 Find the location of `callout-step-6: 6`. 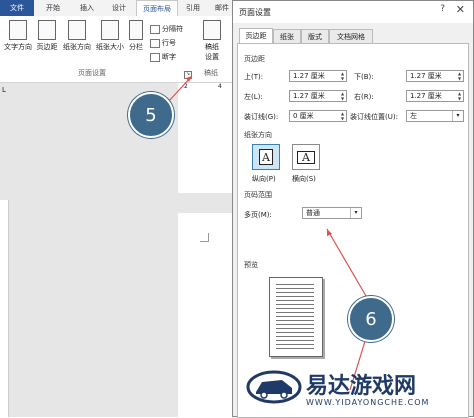

callout-step-6: 6 is located at coordinates (371, 319).